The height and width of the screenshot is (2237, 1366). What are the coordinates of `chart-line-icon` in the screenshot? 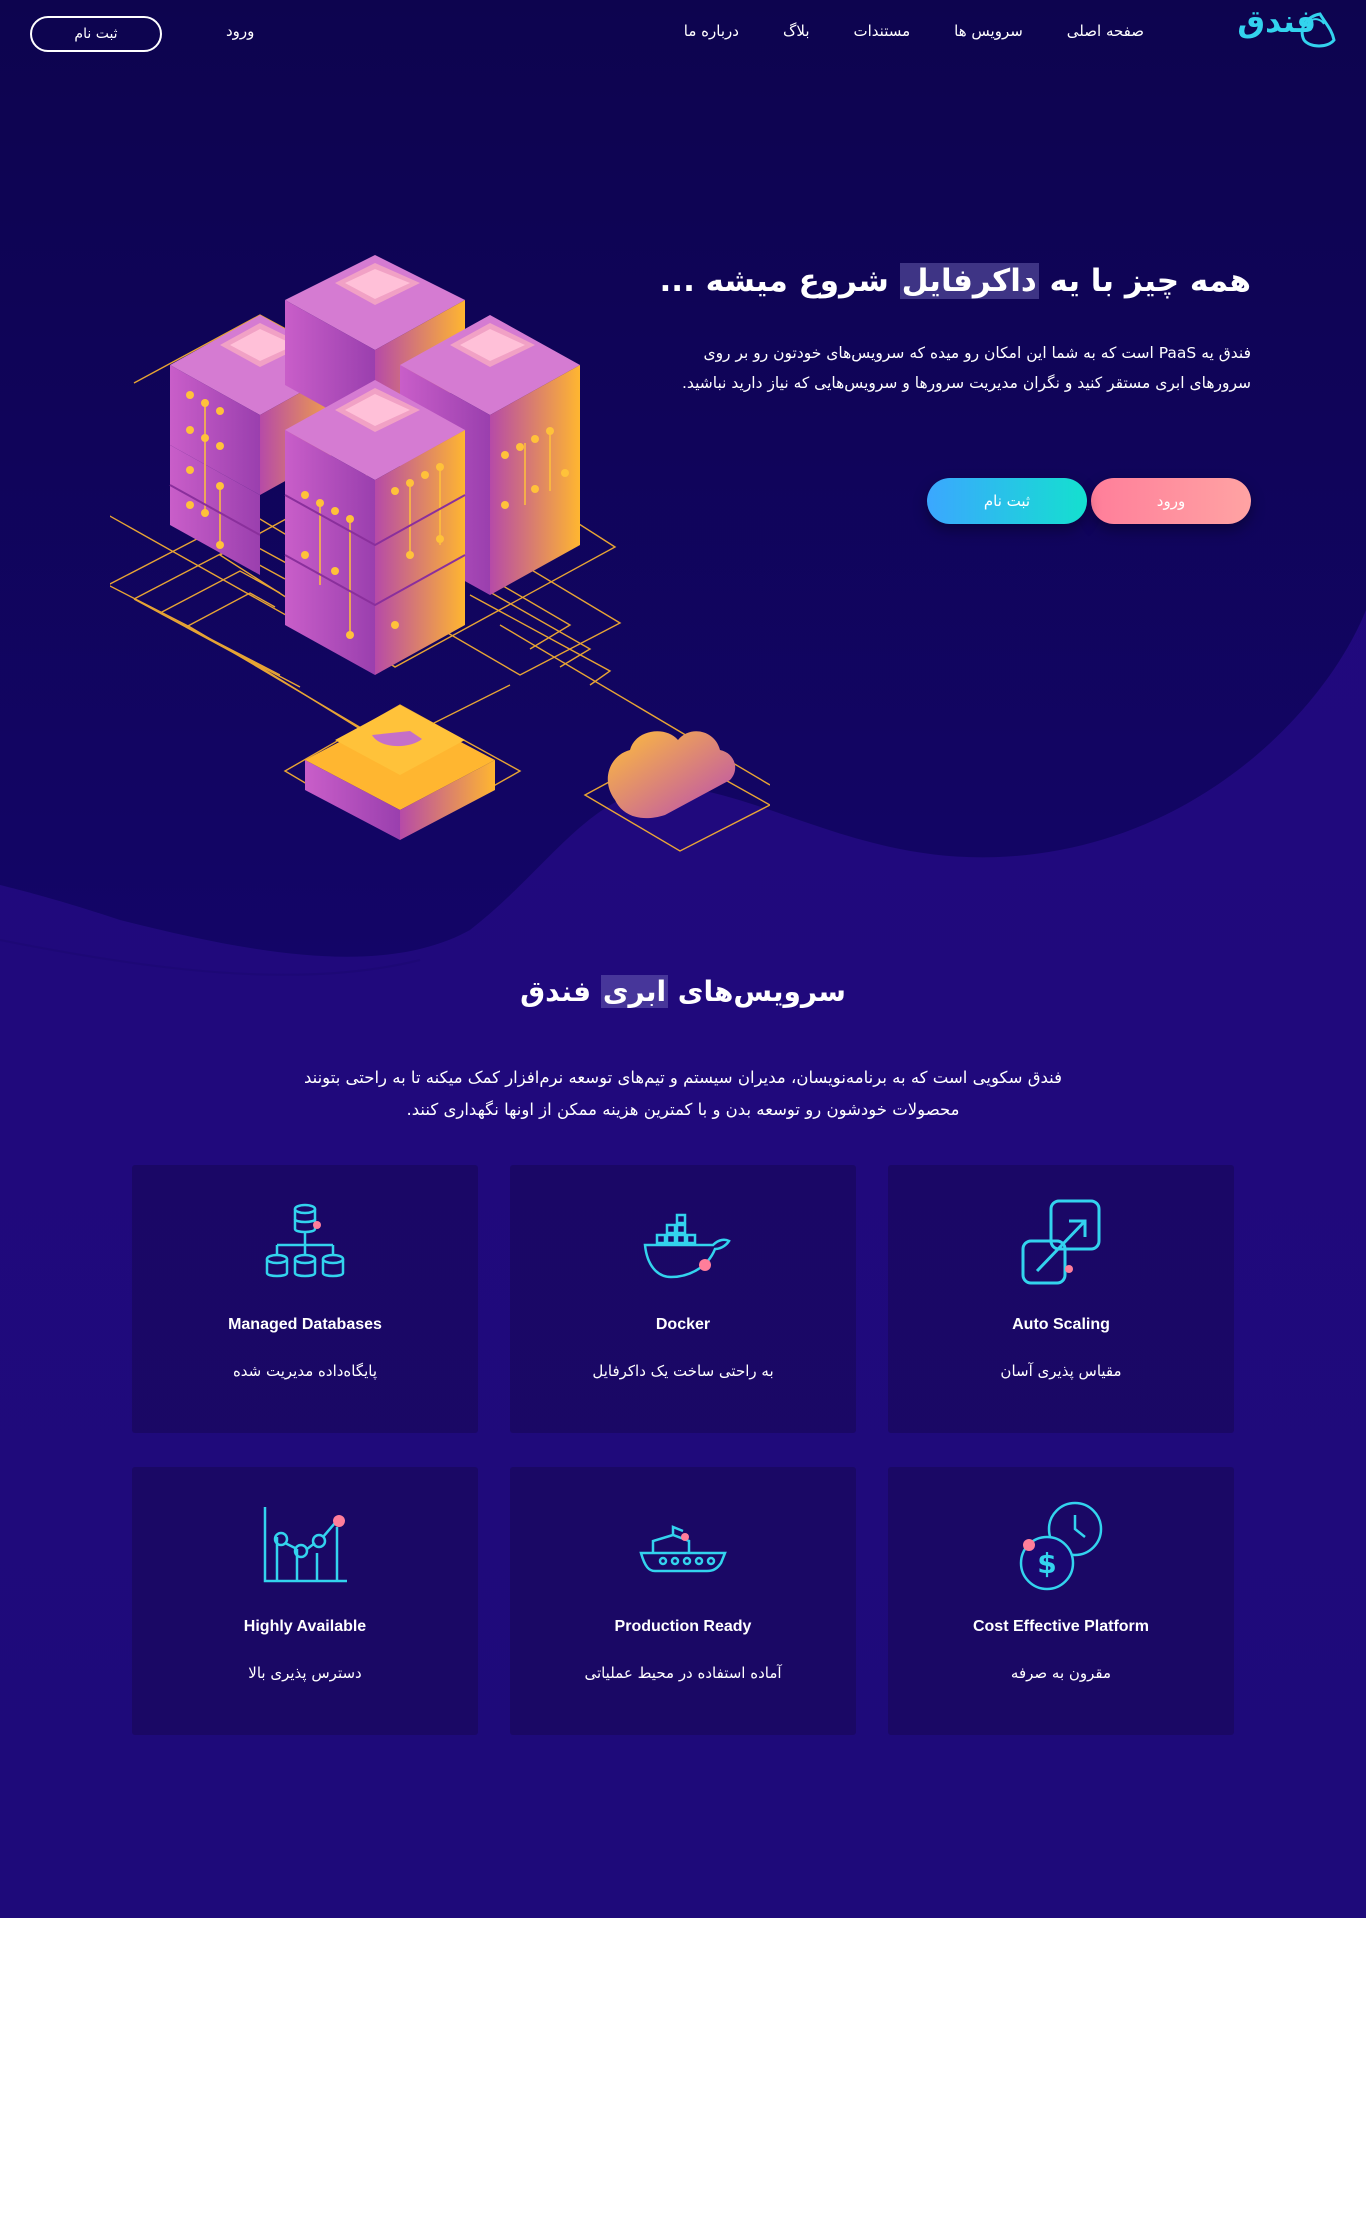 It's located at (305, 1545).